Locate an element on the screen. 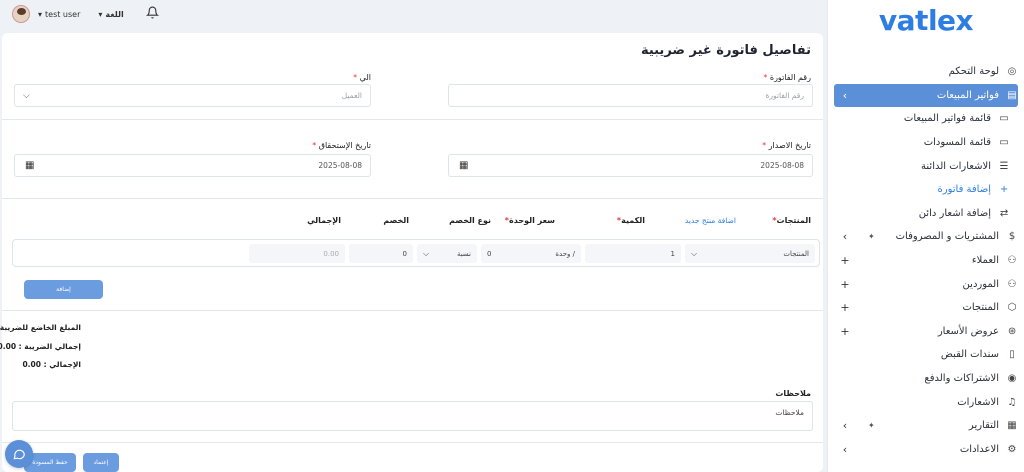 Image resolution: width=1024 pixels, height=472 pixels. sidebar-item-add-credit-note: ⇄ إضافة اشعار دائن is located at coordinates (926, 214).